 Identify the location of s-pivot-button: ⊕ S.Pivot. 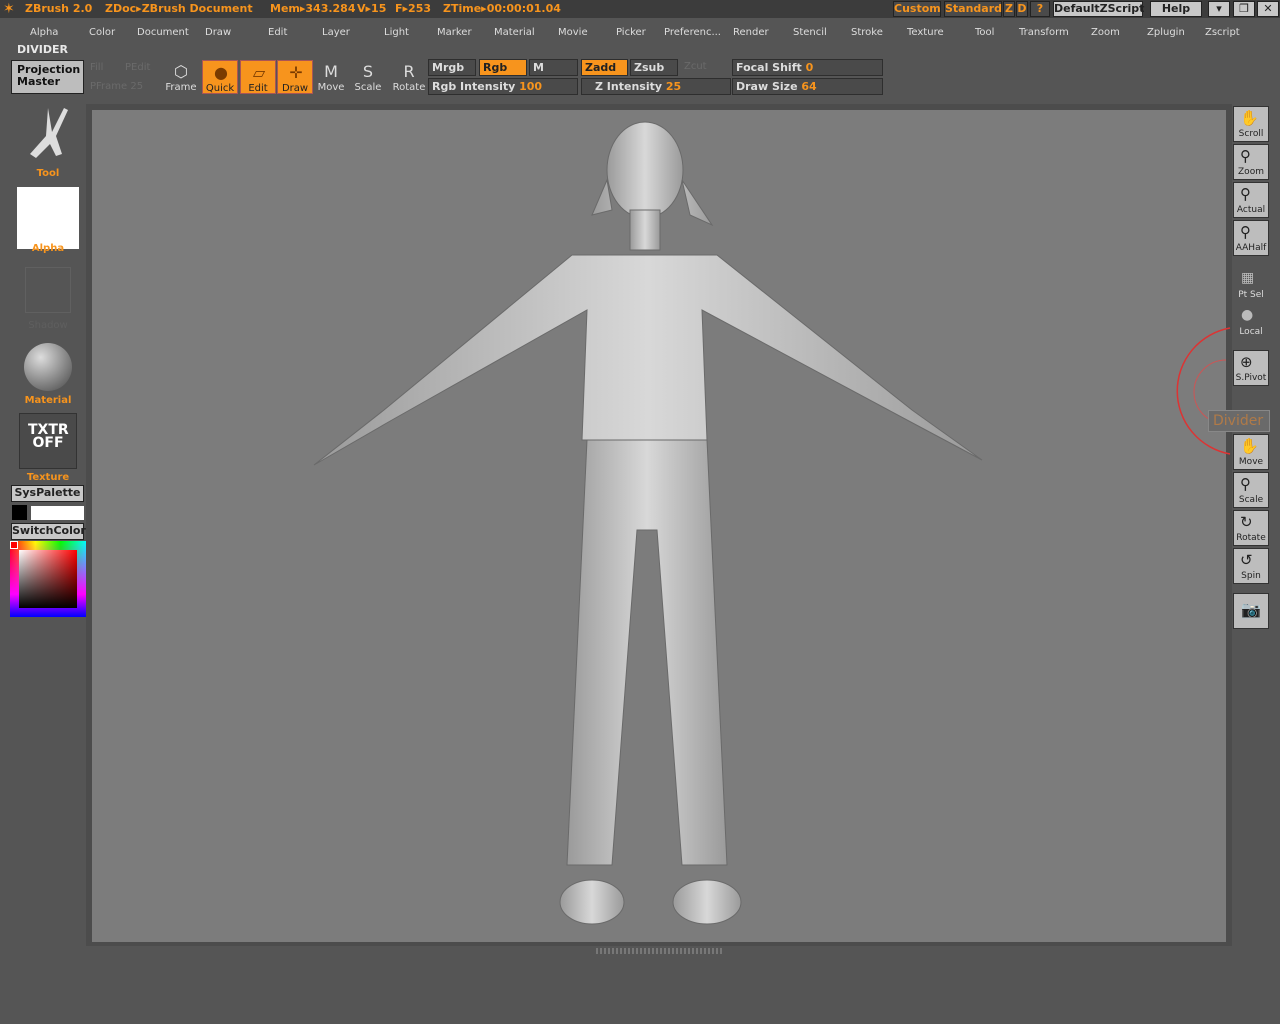
(1251, 368).